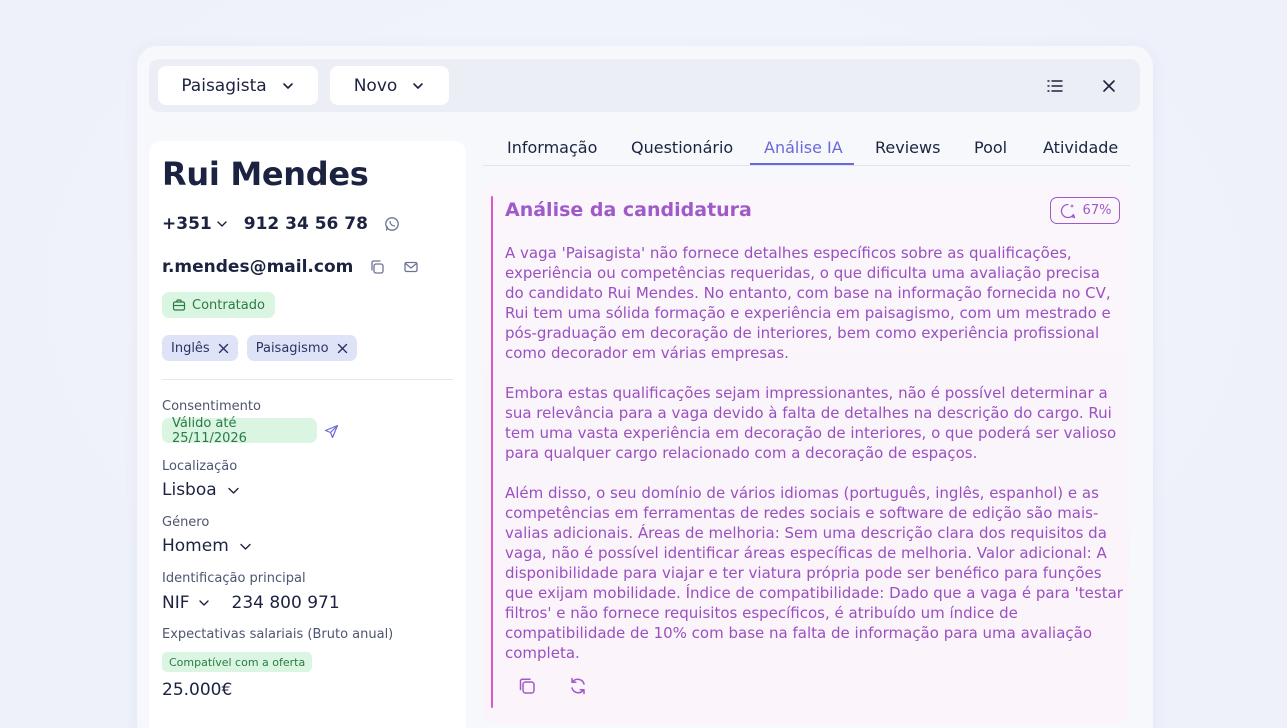  What do you see at coordinates (1097, 210) in the screenshot?
I see `score-value: 67%` at bounding box center [1097, 210].